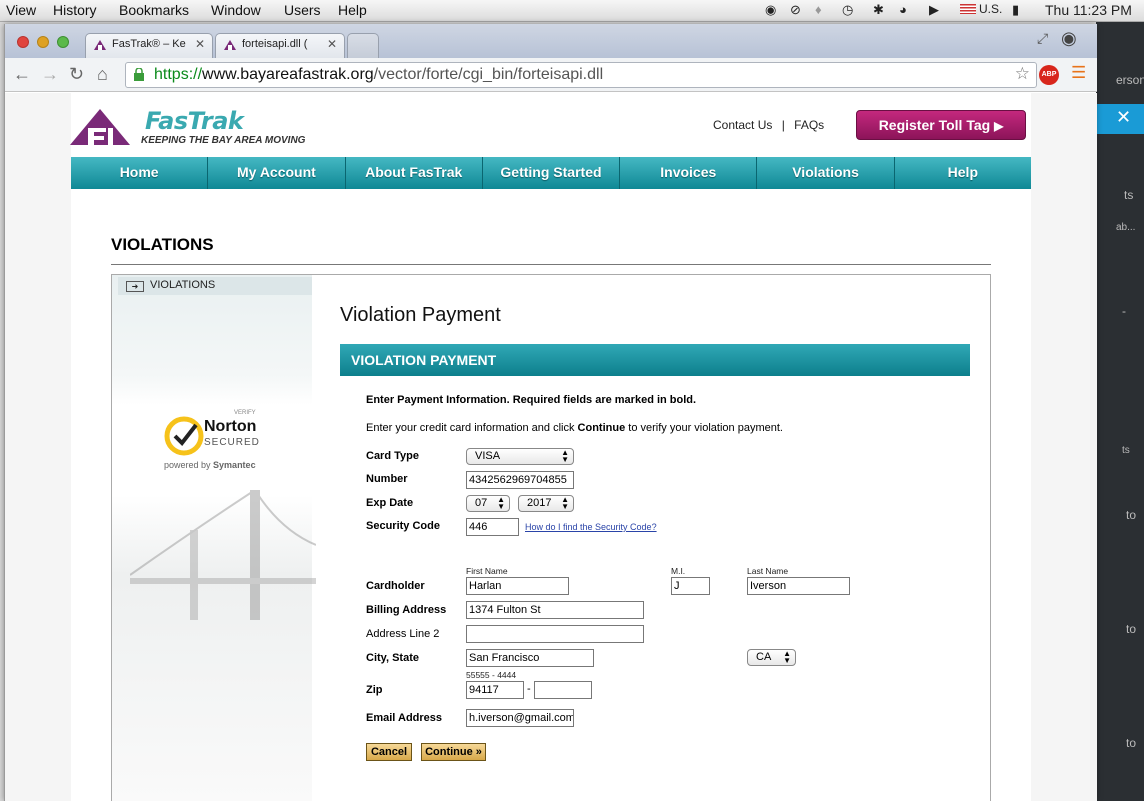  What do you see at coordinates (135, 286) in the screenshot?
I see `arrow-box-icon: ➜` at bounding box center [135, 286].